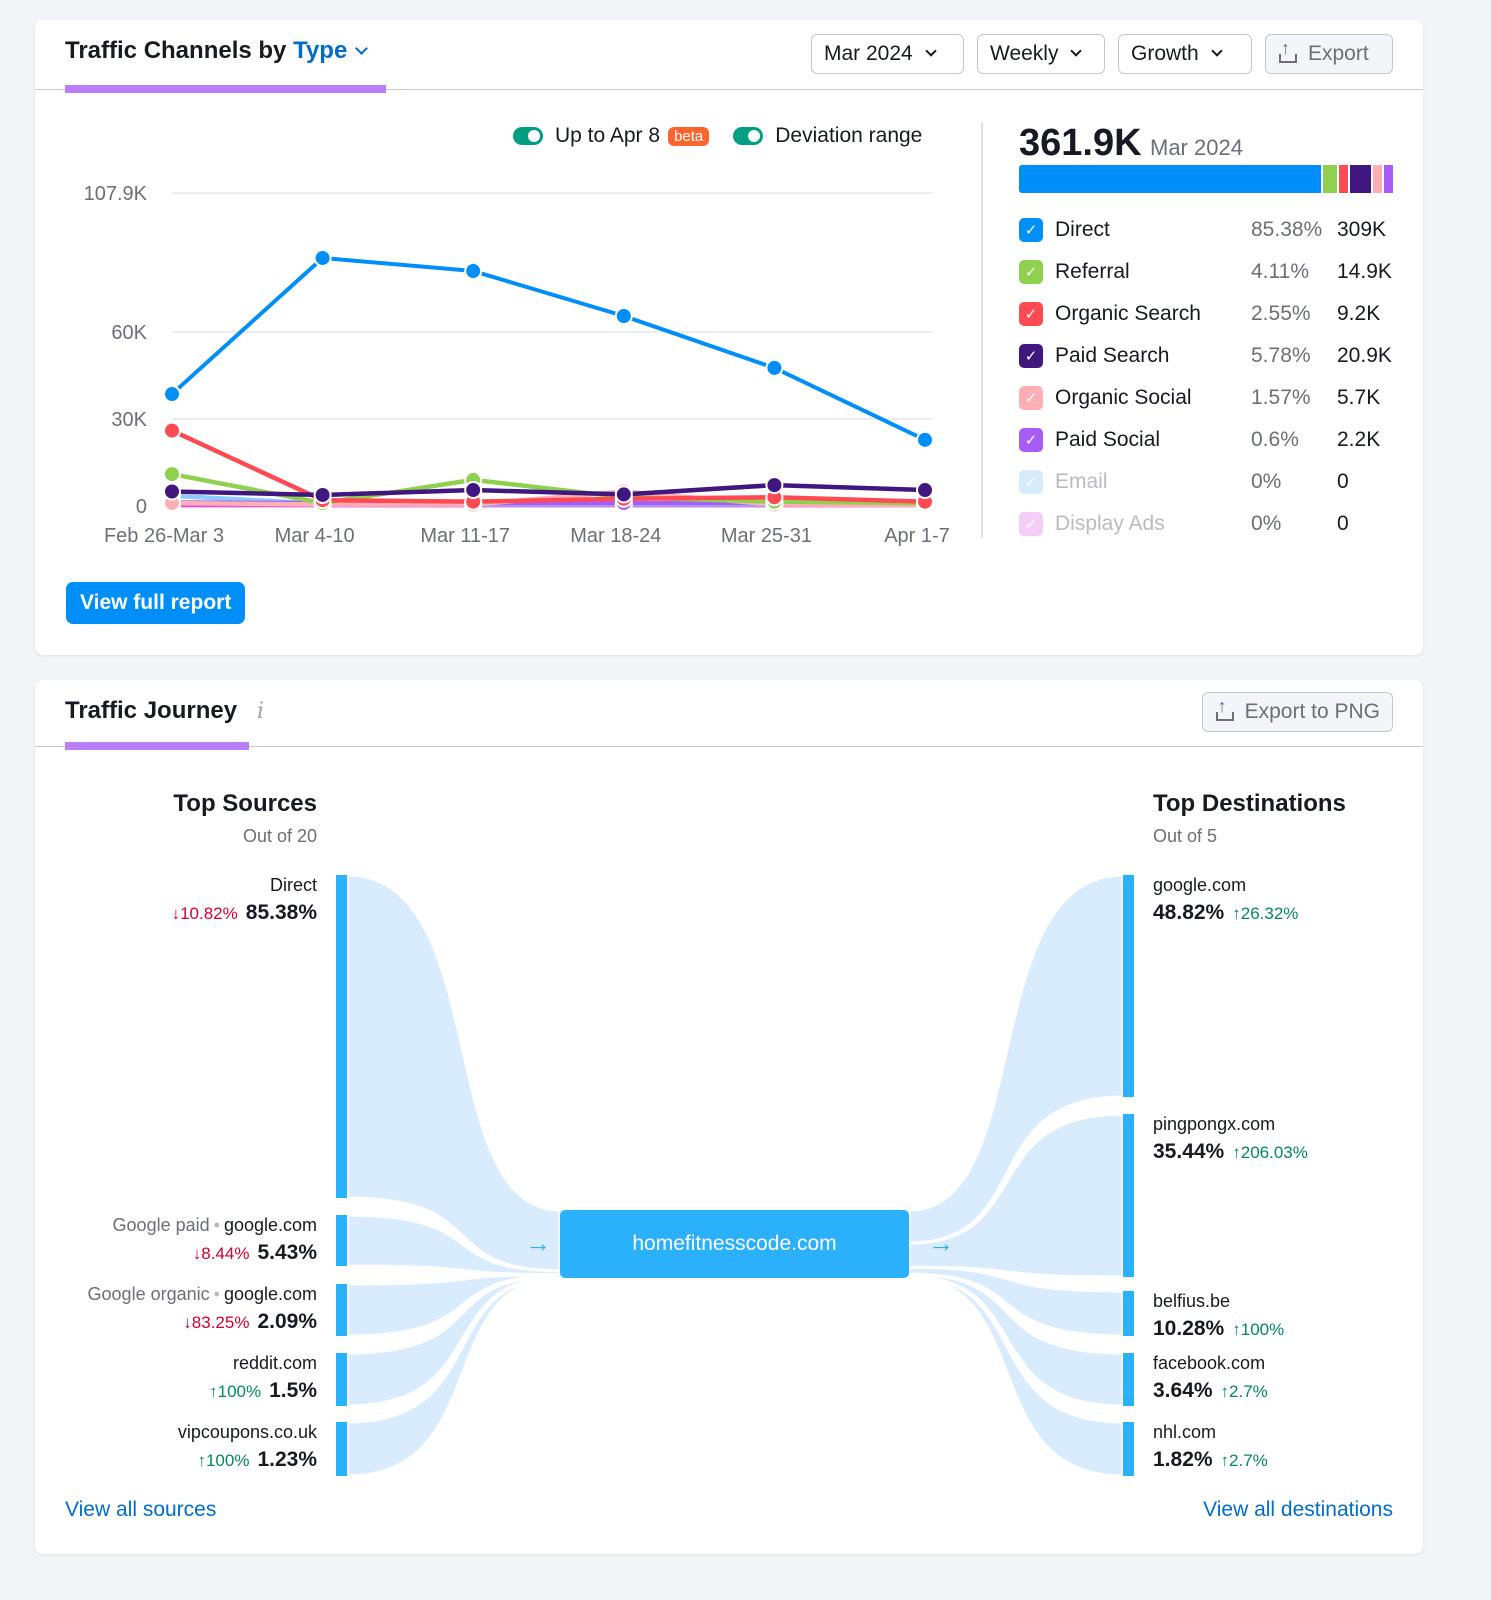  What do you see at coordinates (225, 89) in the screenshot?
I see `active-tab-underline` at bounding box center [225, 89].